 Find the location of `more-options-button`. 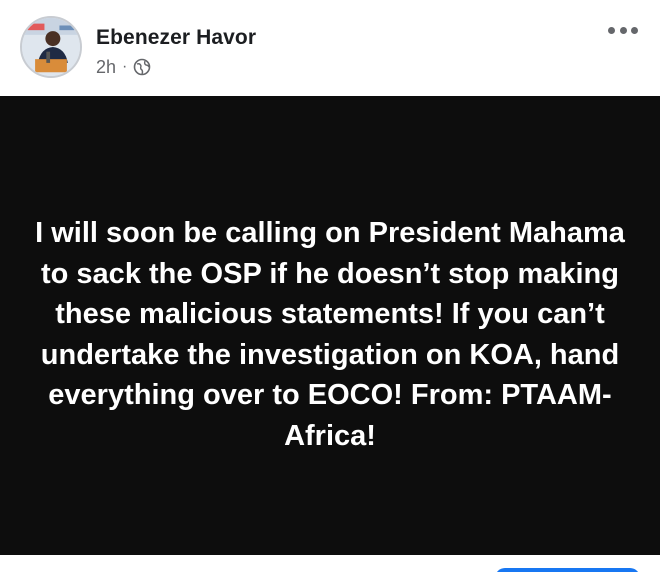

more-options-button is located at coordinates (623, 30).